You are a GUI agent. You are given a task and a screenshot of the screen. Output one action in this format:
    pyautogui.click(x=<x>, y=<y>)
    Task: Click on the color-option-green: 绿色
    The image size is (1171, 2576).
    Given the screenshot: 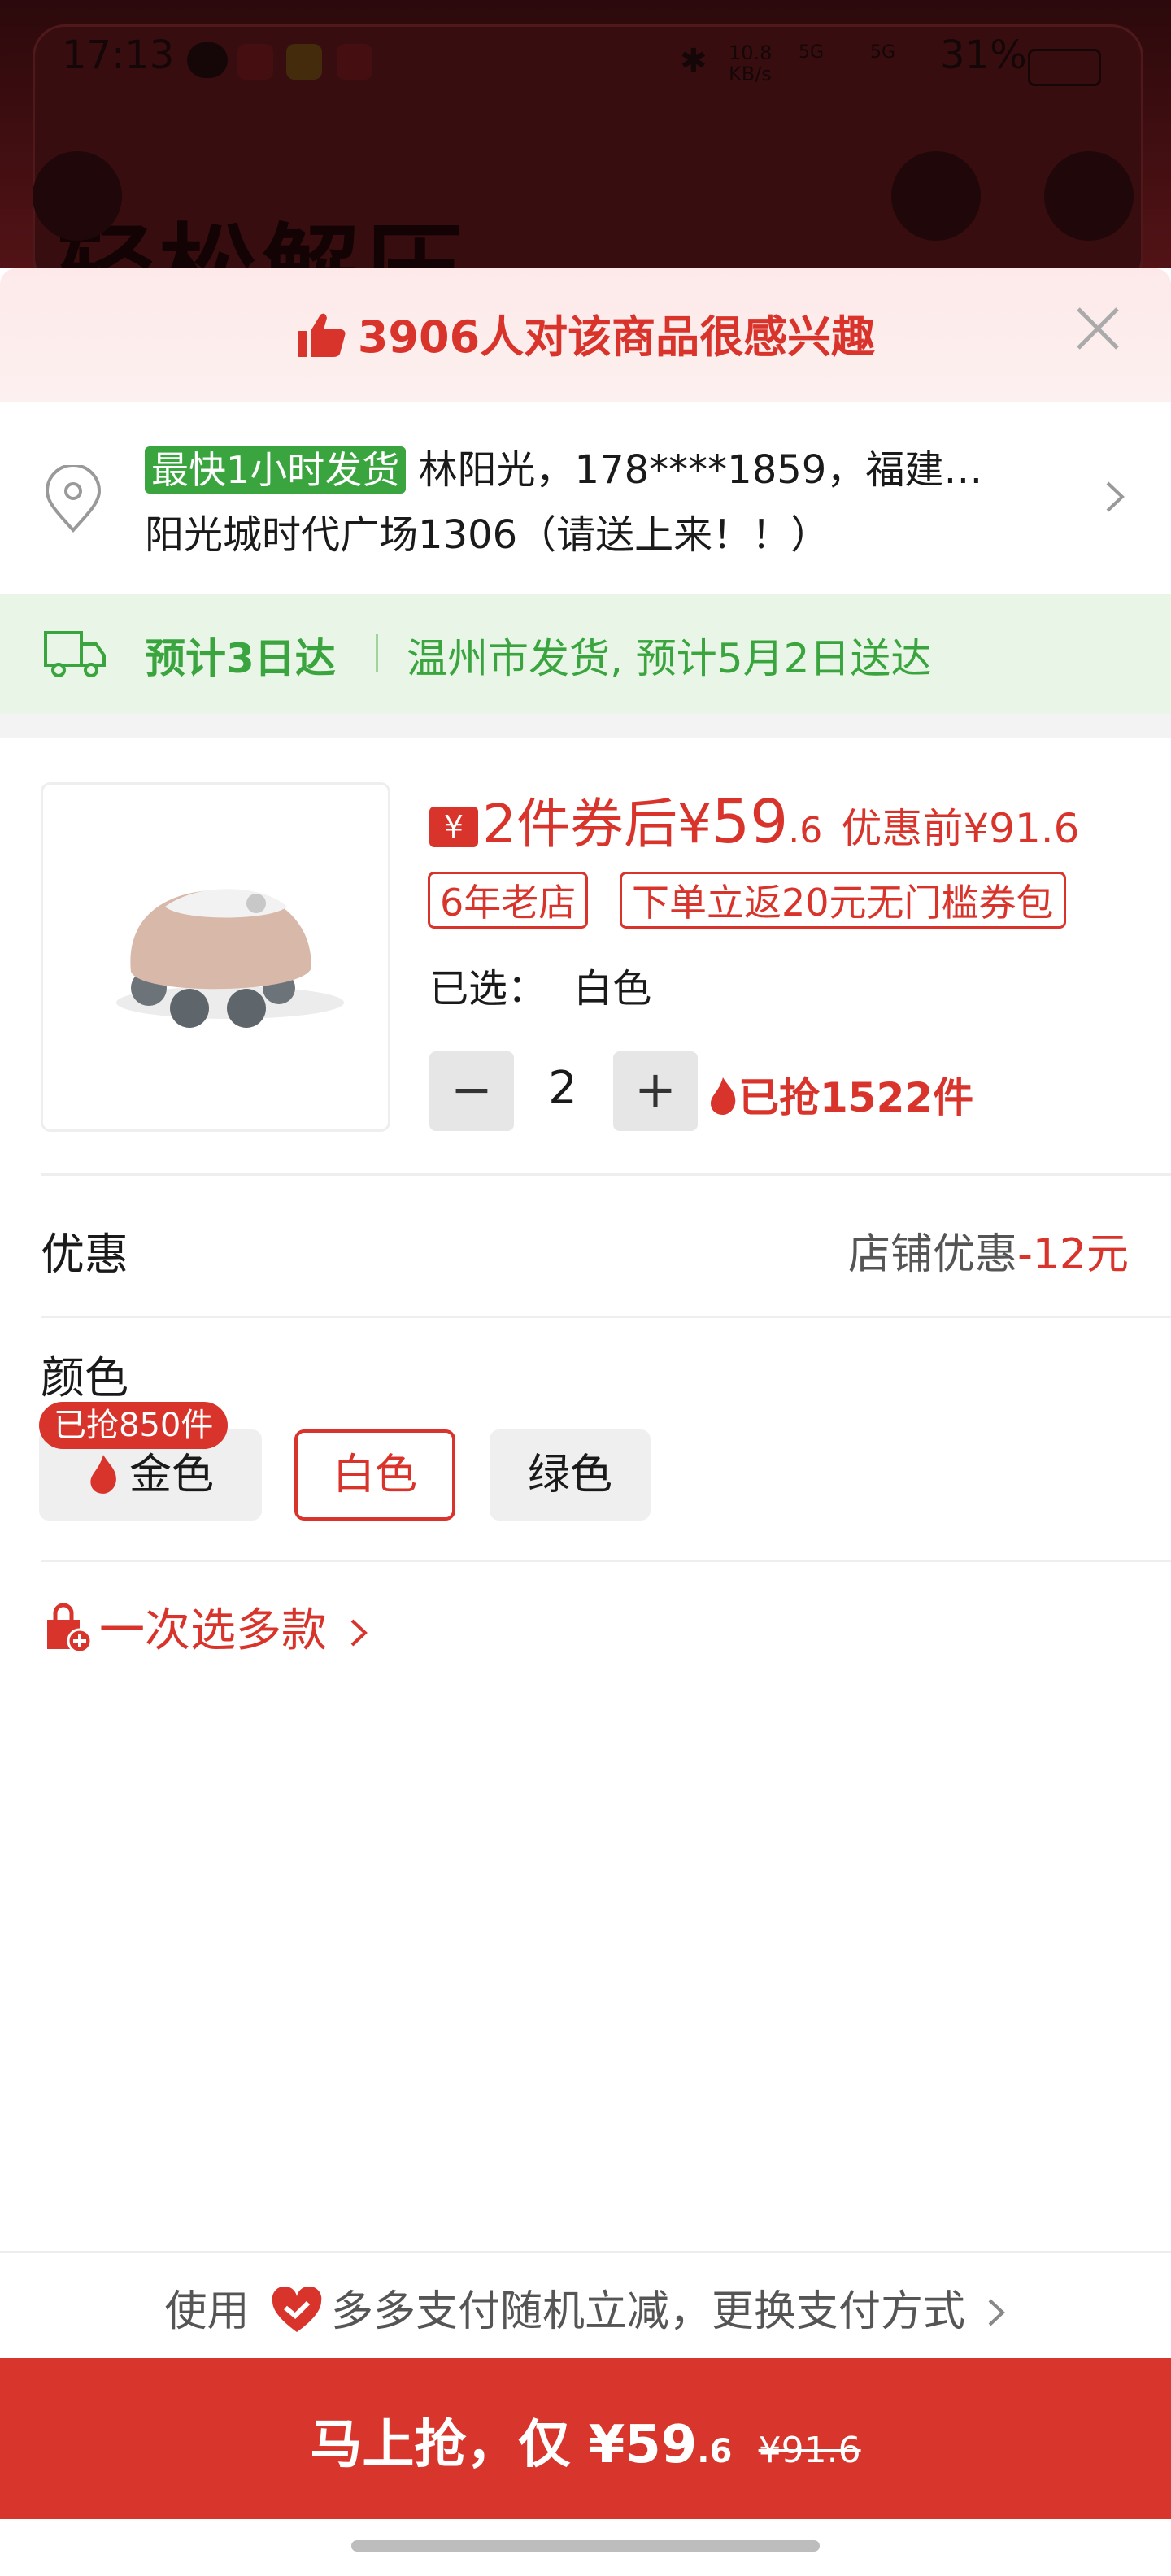 What is the action you would take?
    pyautogui.click(x=570, y=1475)
    